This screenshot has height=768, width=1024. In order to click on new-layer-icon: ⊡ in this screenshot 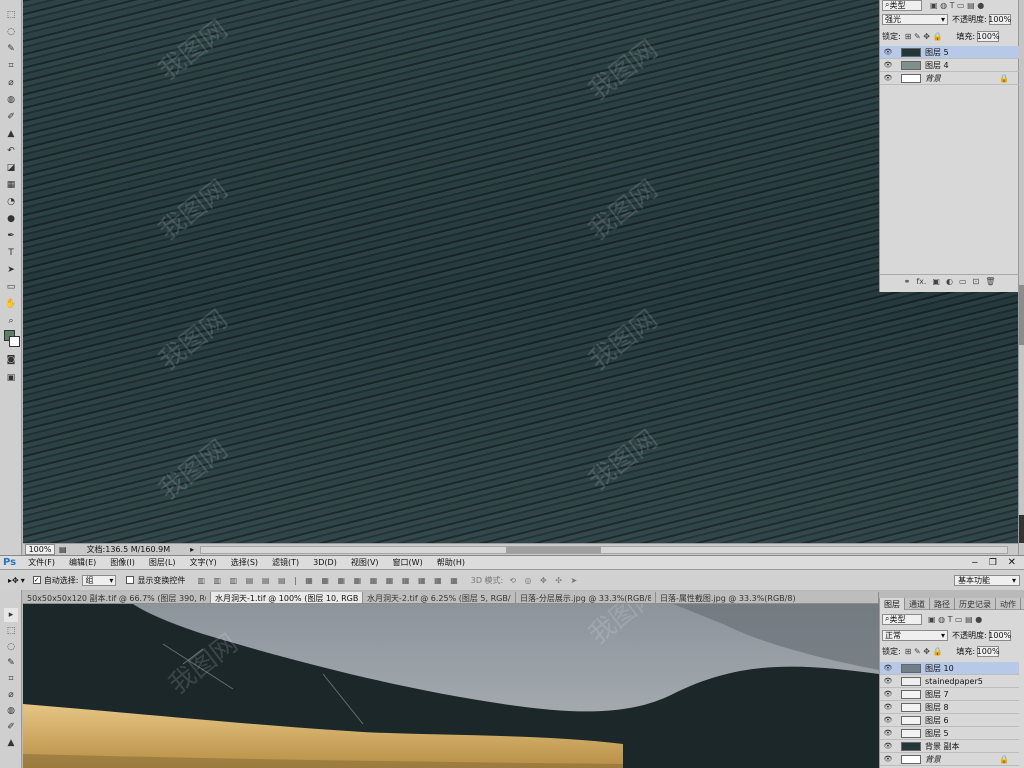, I will do `click(976, 281)`.